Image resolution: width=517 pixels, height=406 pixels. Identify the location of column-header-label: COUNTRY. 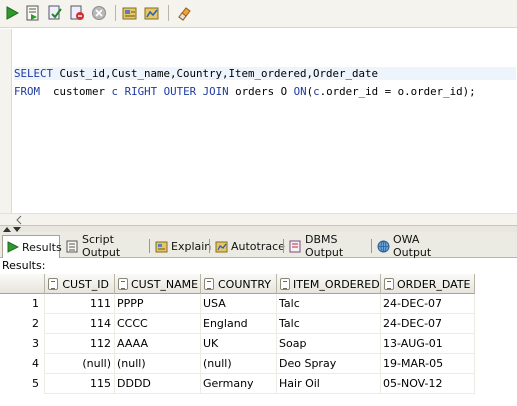
(244, 284).